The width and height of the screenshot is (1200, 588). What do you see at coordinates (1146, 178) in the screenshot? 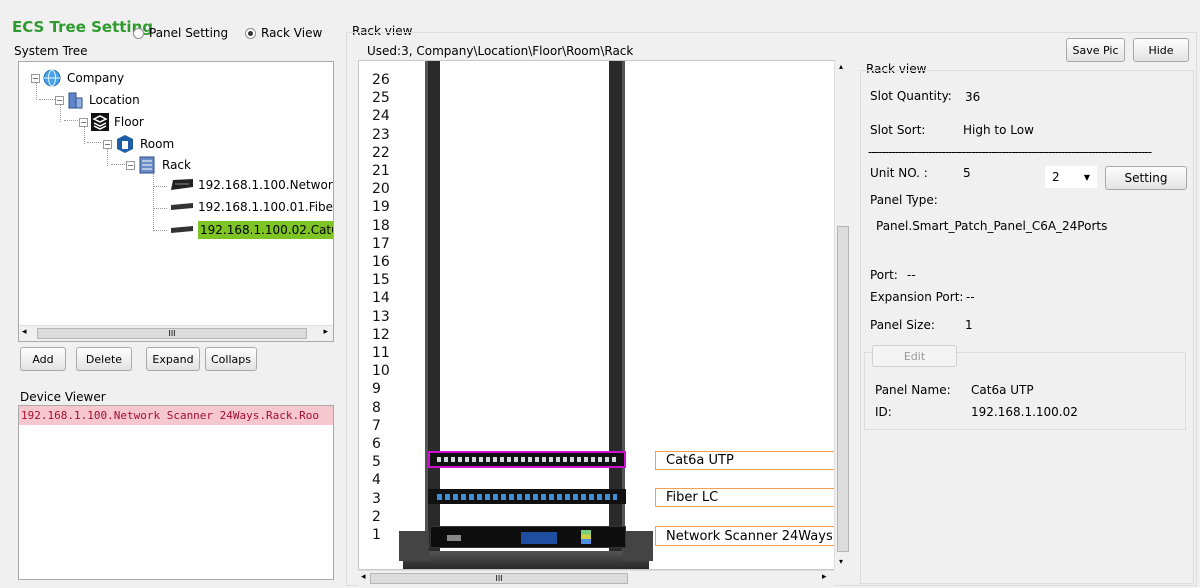
I see `setting-button: Setting` at bounding box center [1146, 178].